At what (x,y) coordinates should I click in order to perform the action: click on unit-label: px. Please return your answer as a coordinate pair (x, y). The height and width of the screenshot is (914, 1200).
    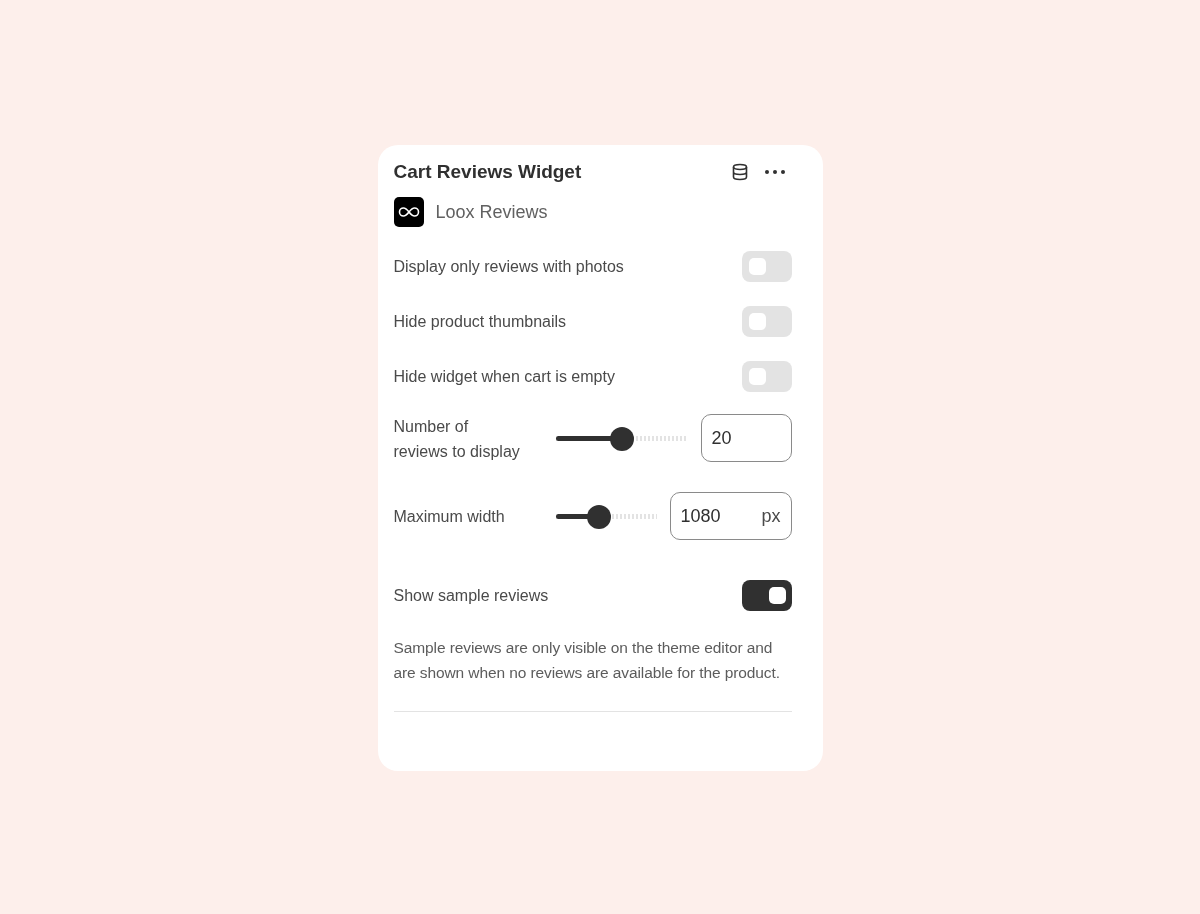
    Looking at the image, I should click on (771, 516).